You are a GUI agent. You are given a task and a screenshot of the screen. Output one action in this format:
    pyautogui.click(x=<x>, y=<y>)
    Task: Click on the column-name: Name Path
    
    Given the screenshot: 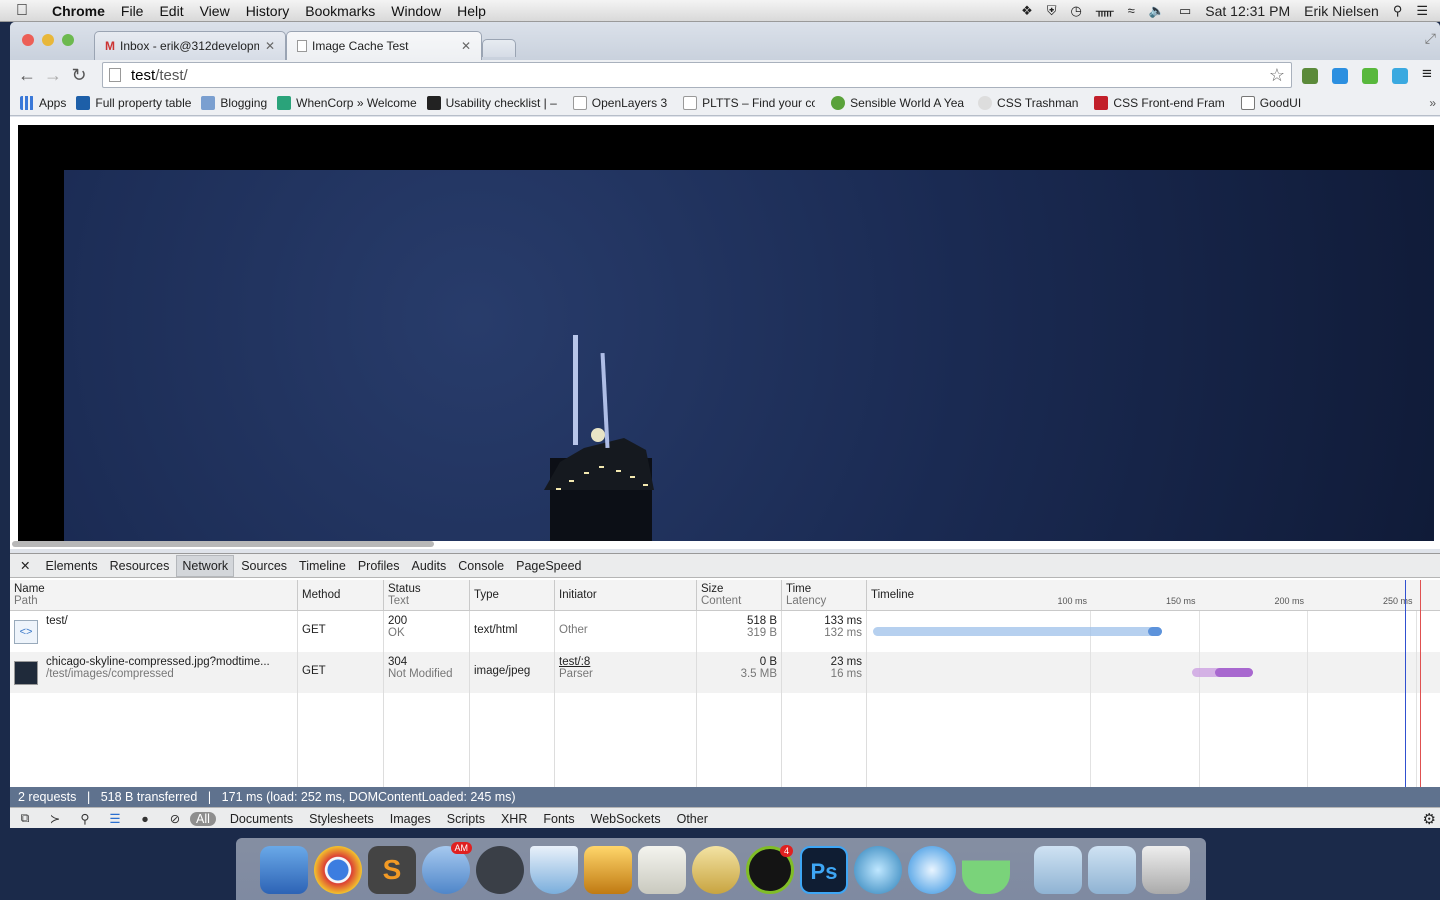 What is the action you would take?
    pyautogui.click(x=153, y=595)
    